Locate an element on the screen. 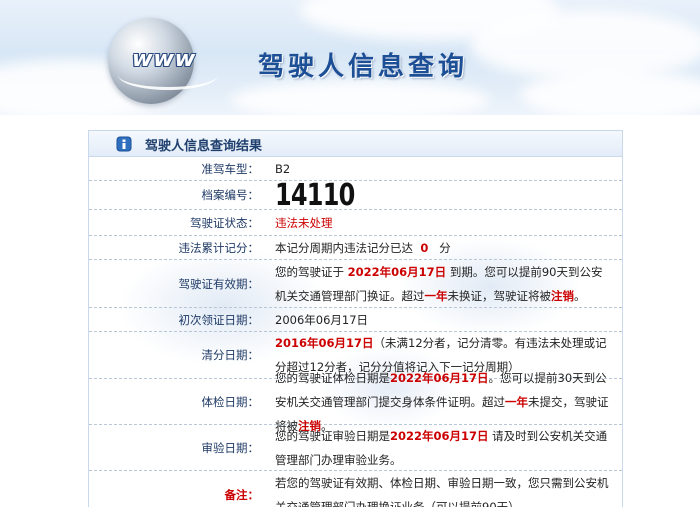  license-status-value: 违法未处理 is located at coordinates (304, 222).